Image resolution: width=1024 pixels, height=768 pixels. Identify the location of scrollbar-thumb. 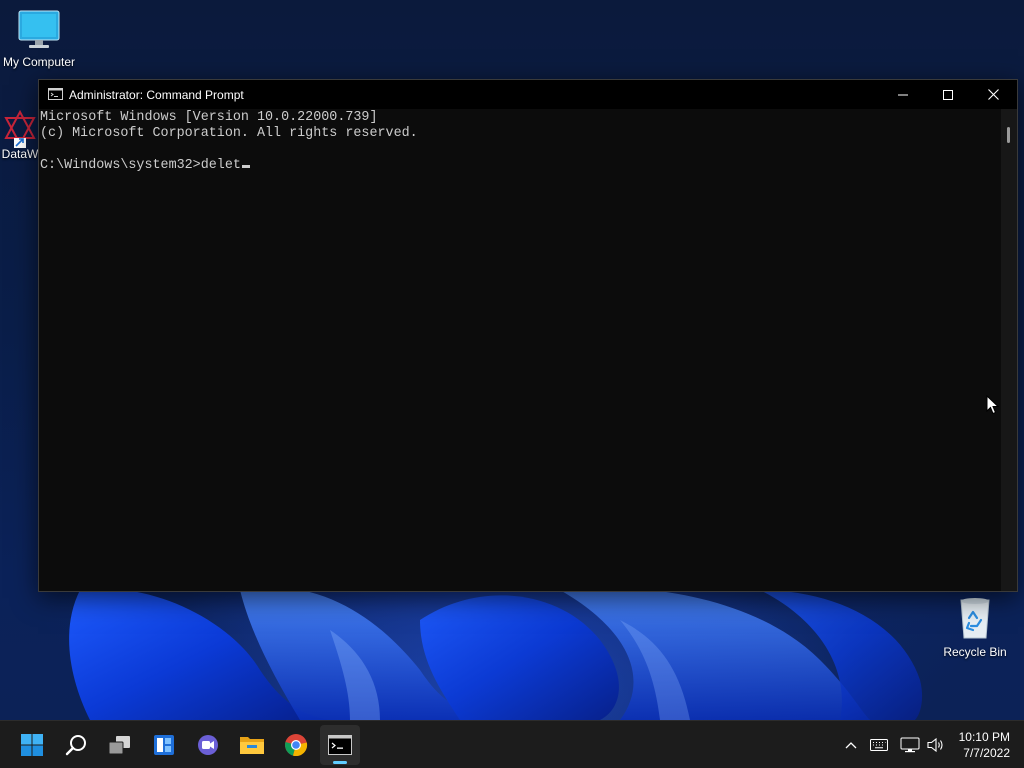
(1008, 135).